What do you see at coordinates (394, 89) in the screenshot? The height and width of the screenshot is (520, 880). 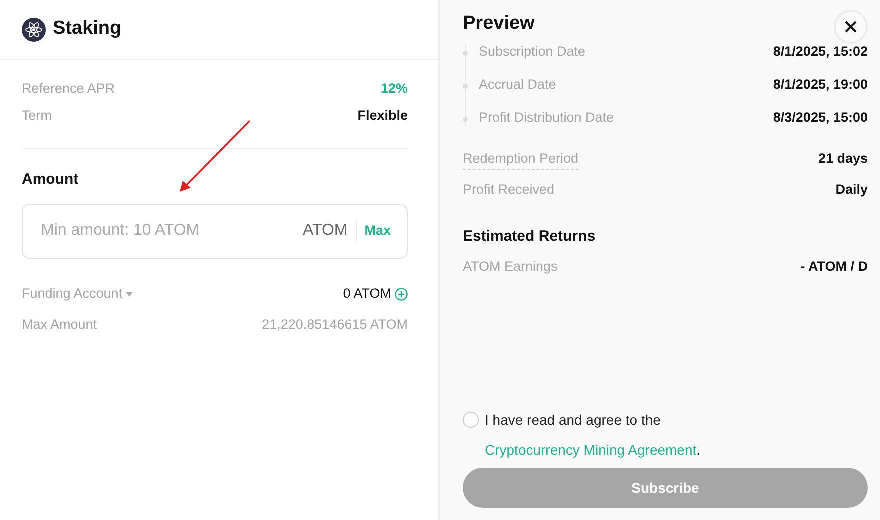 I see `info-value: 12%` at bounding box center [394, 89].